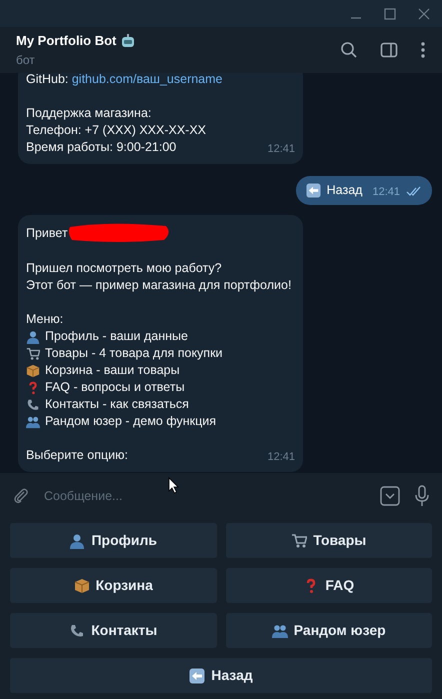  Describe the element at coordinates (124, 268) in the screenshot. I see `message-line: Пришел посмотреть мою работу?` at that location.